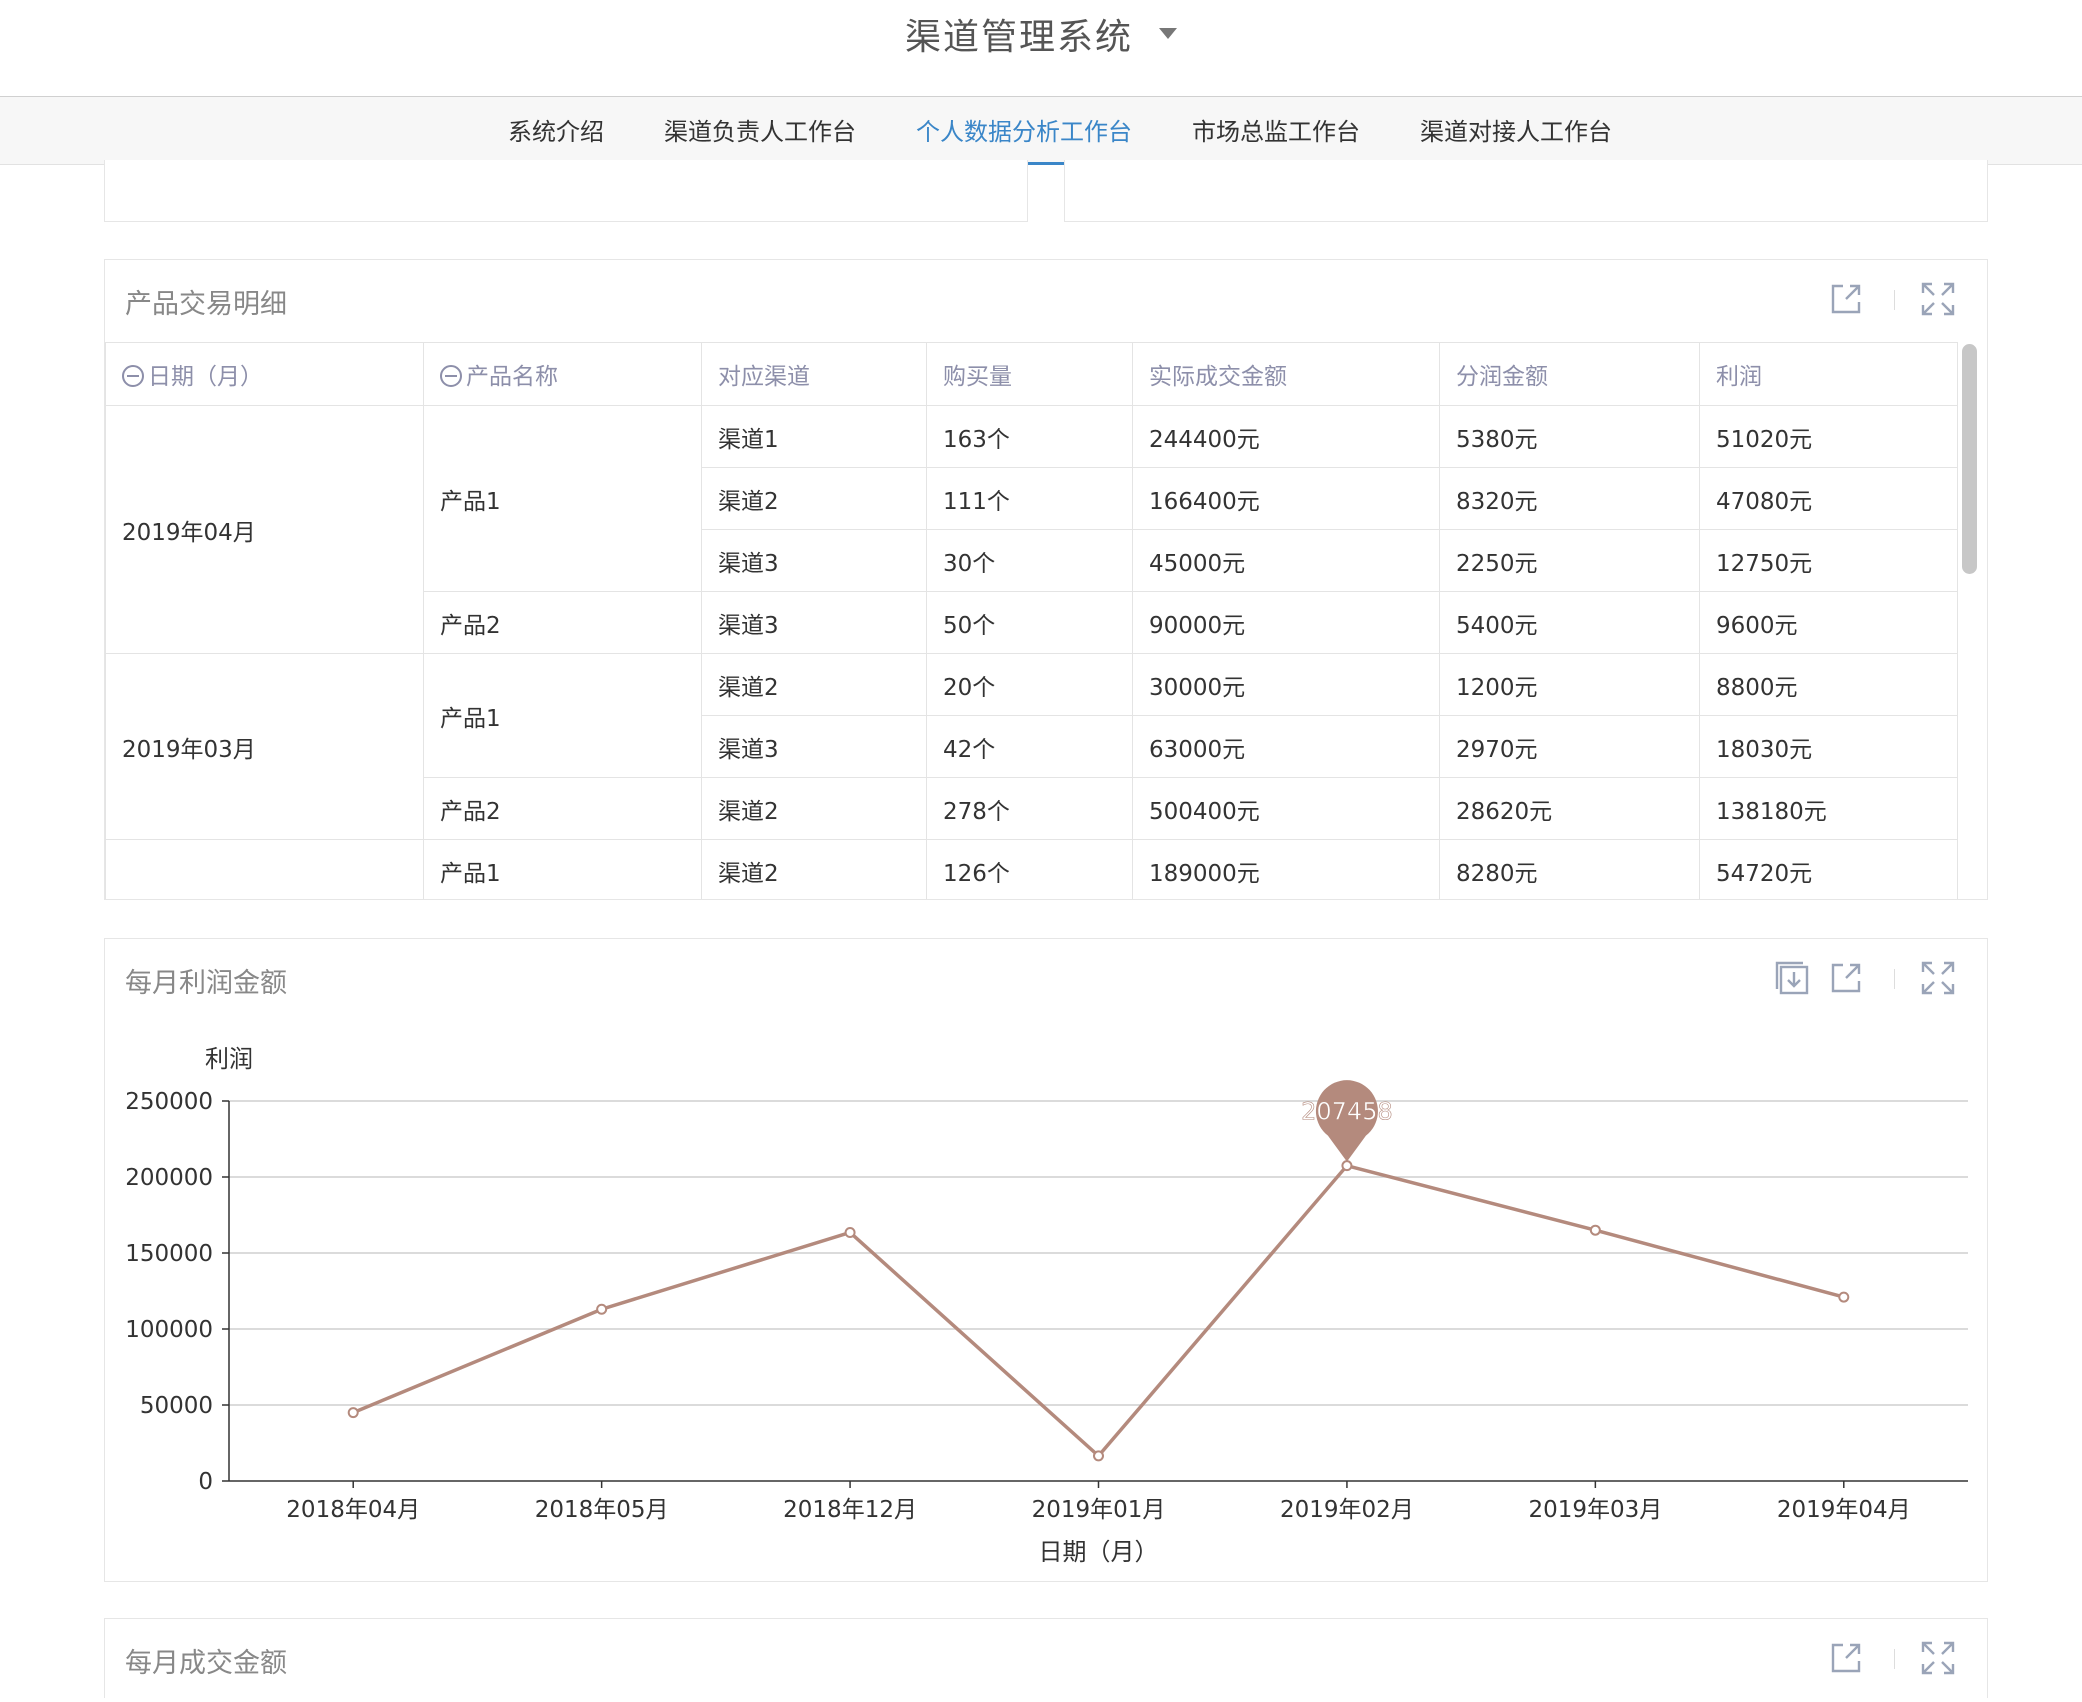  I want to click on table-cell: 500400元, so click(1286, 808).